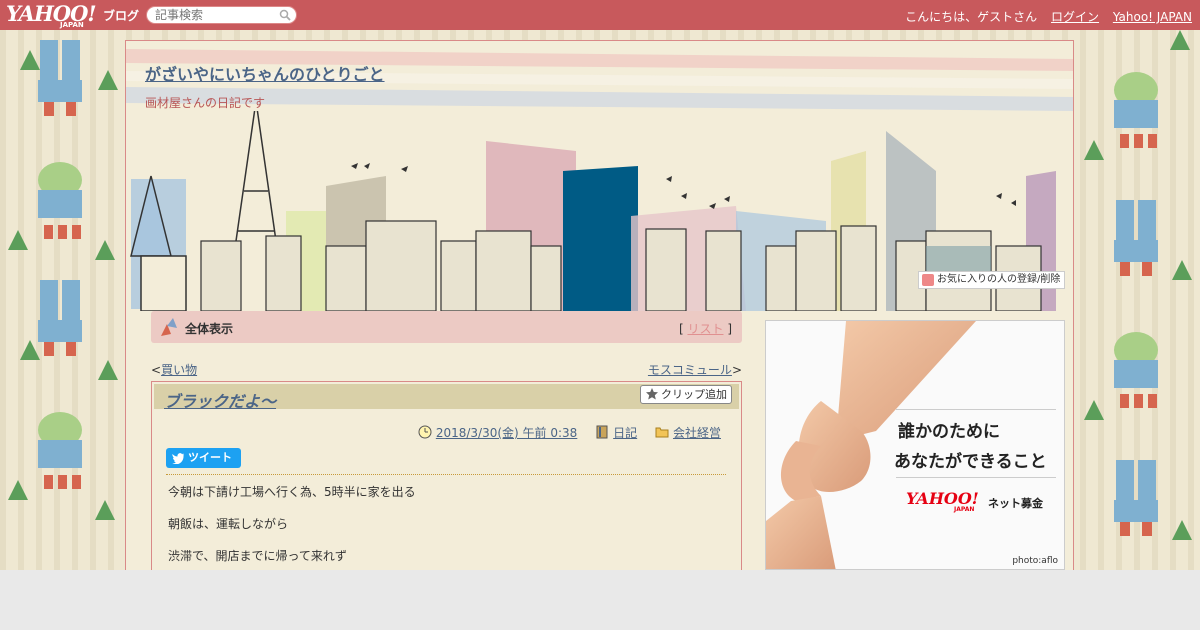  I want to click on category-bar: 全体表示 [ リスト ], so click(446, 327).